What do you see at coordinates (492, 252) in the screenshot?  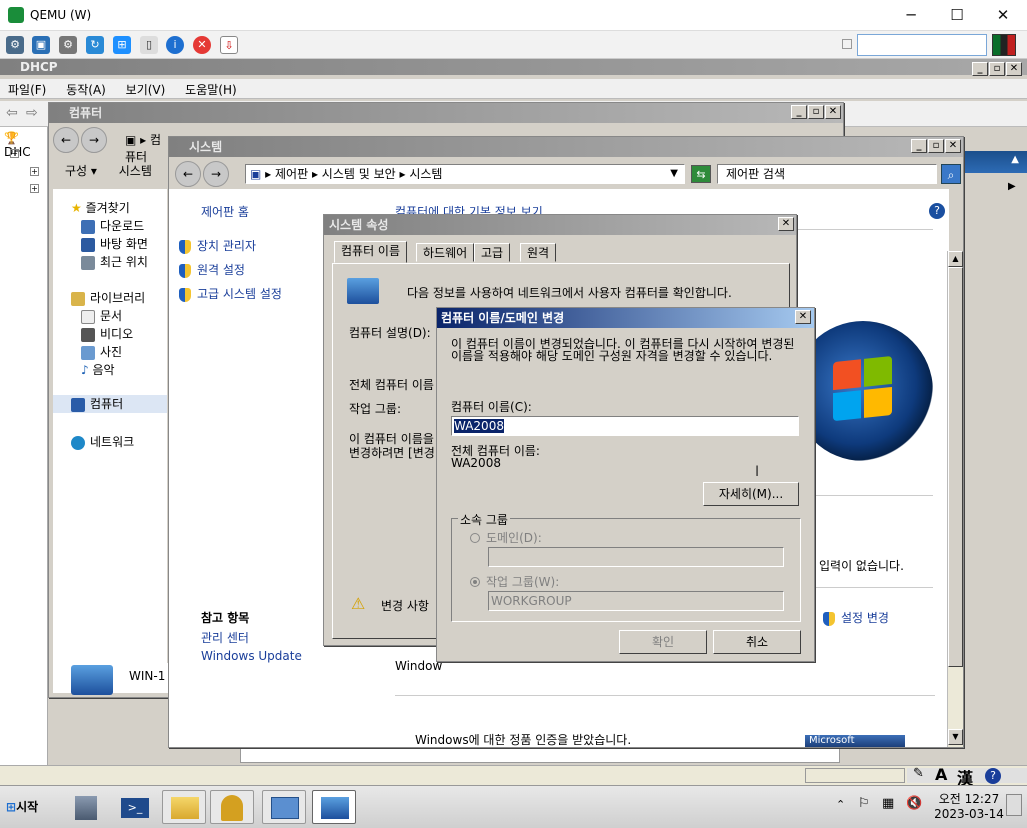 I see `tab-advanced: 고급` at bounding box center [492, 252].